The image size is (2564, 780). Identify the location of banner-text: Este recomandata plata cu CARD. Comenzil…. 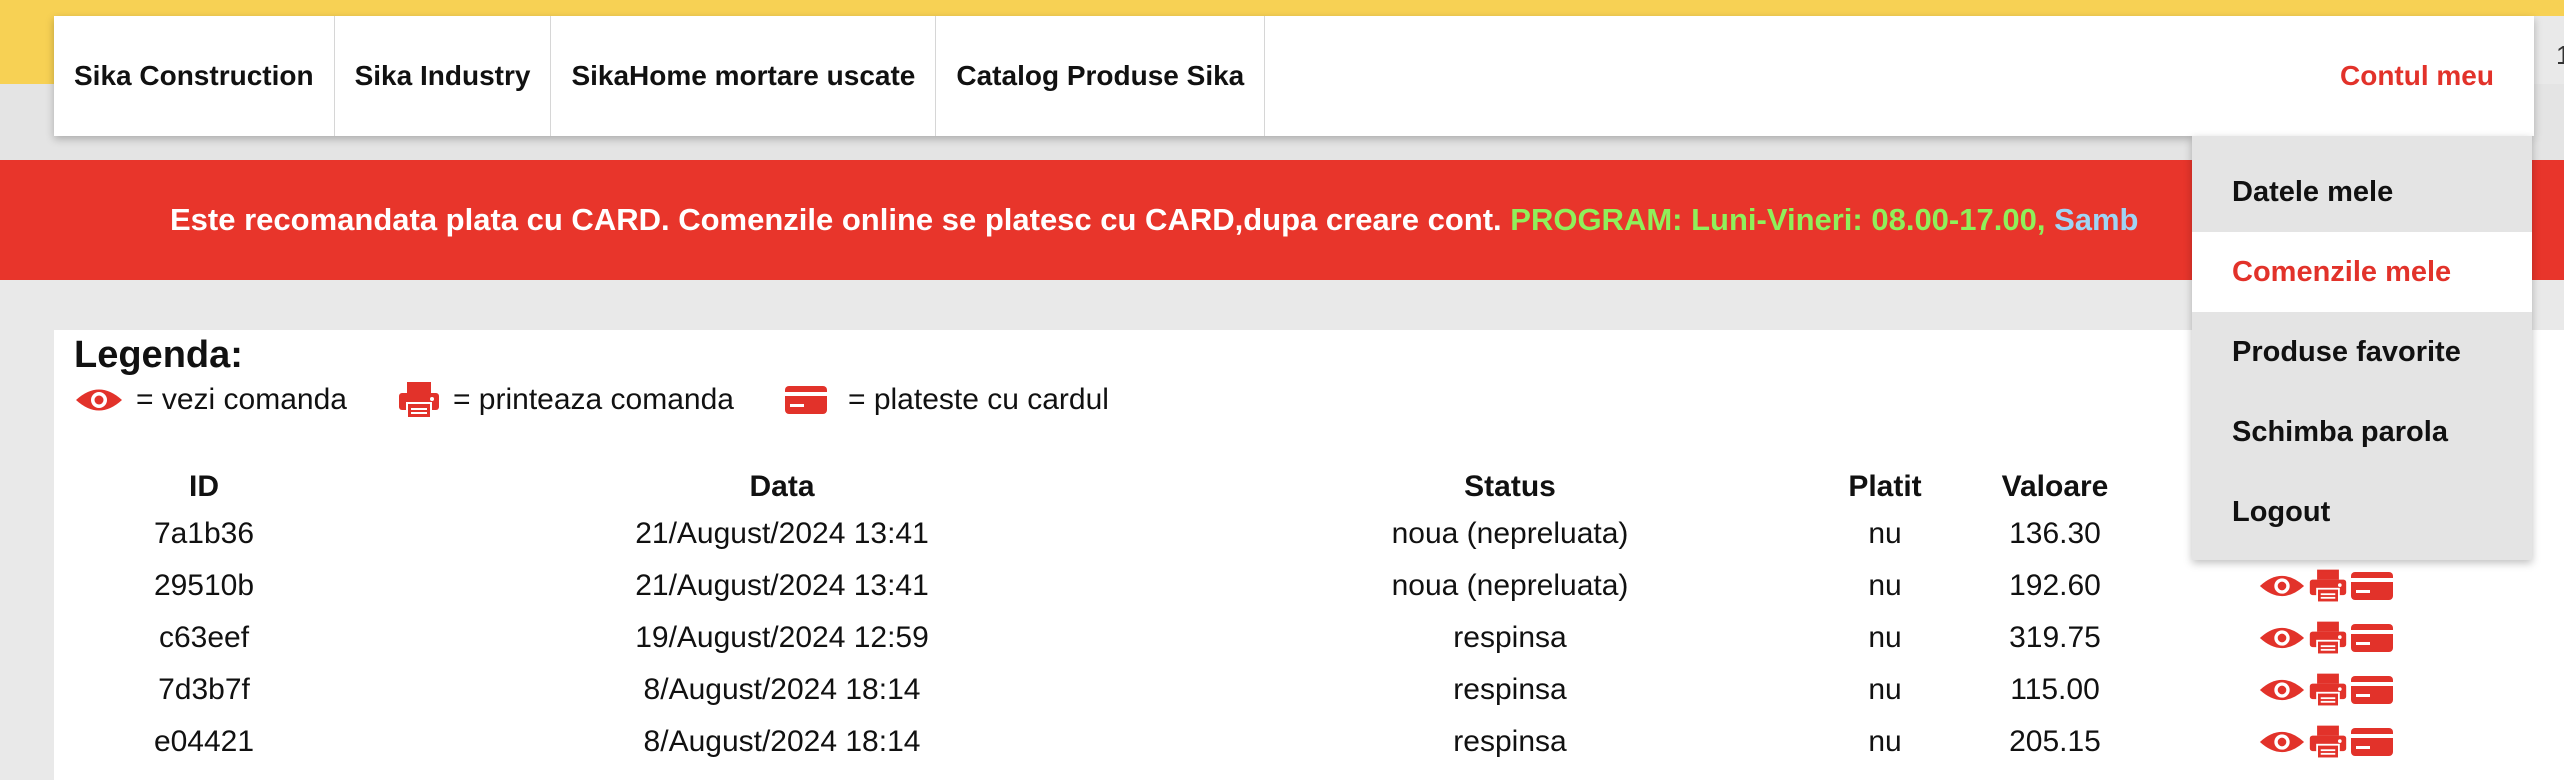
(1069, 220).